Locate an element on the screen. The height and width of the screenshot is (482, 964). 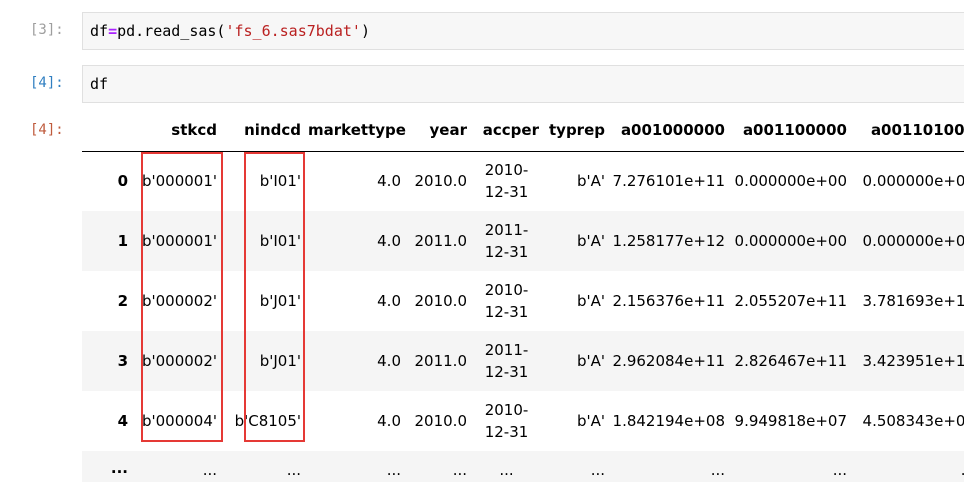
cell-a001101000: 3.423951e+10 is located at coordinates (913, 361).